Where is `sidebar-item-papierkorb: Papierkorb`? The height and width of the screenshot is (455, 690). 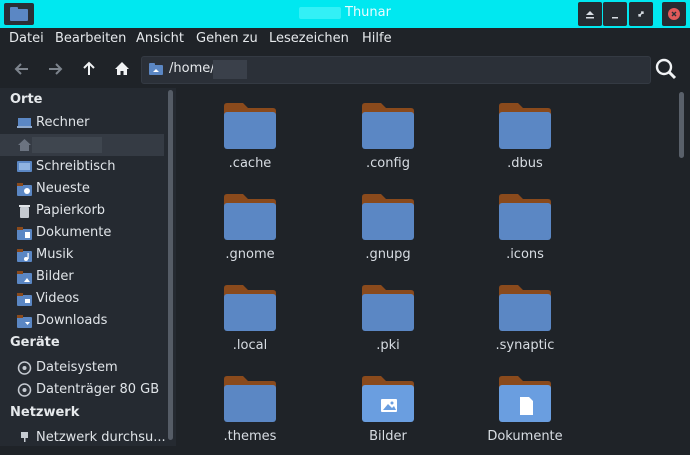
sidebar-item-papierkorb: Papierkorb is located at coordinates (82, 211).